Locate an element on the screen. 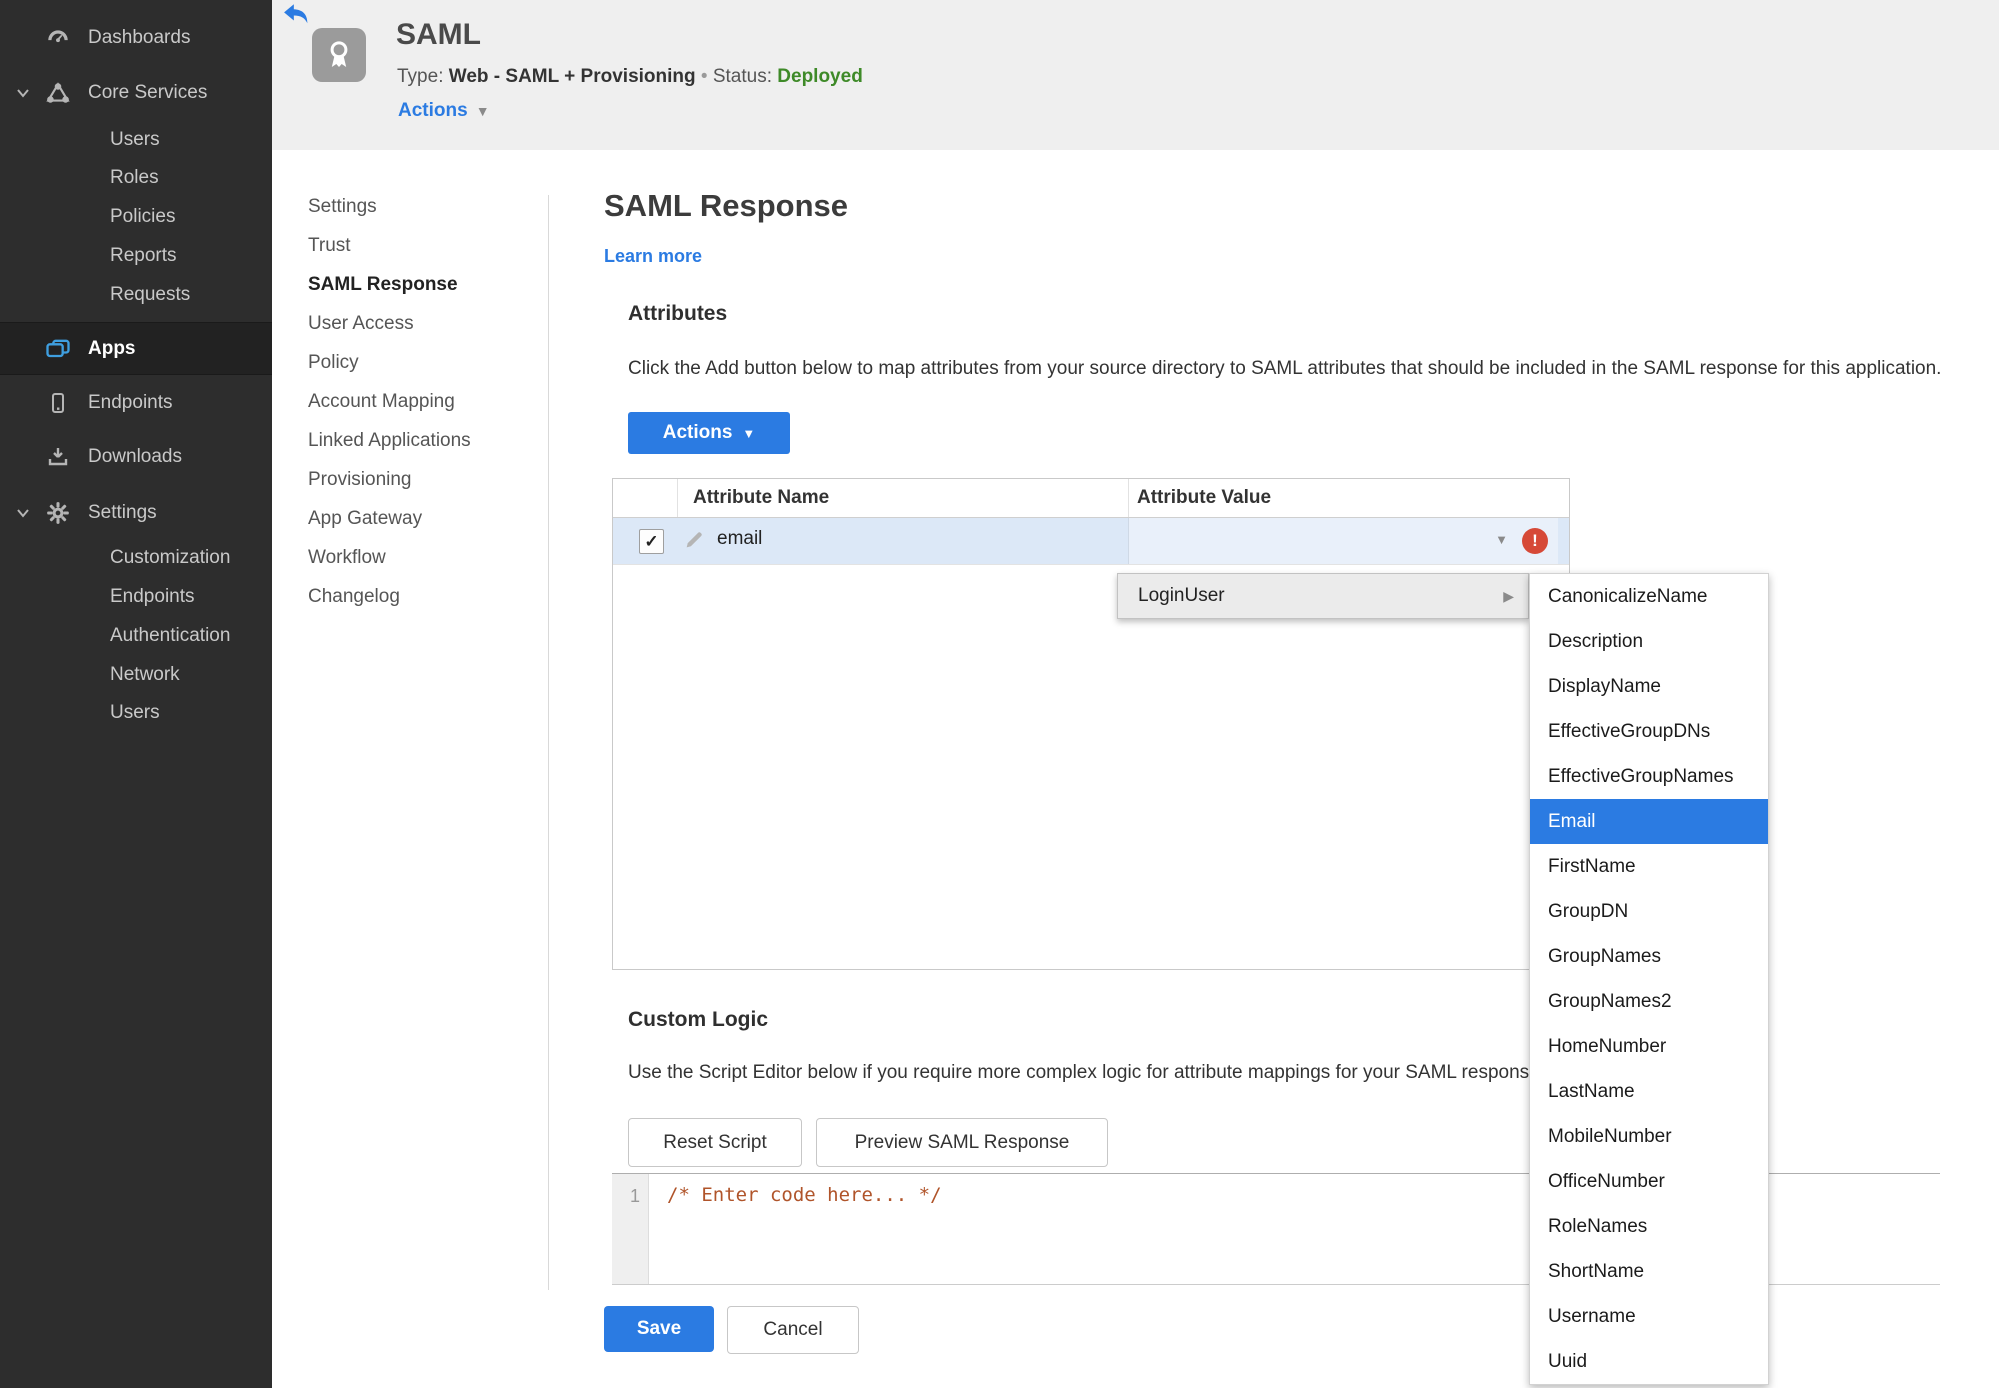  apps-icon is located at coordinates (58, 349).